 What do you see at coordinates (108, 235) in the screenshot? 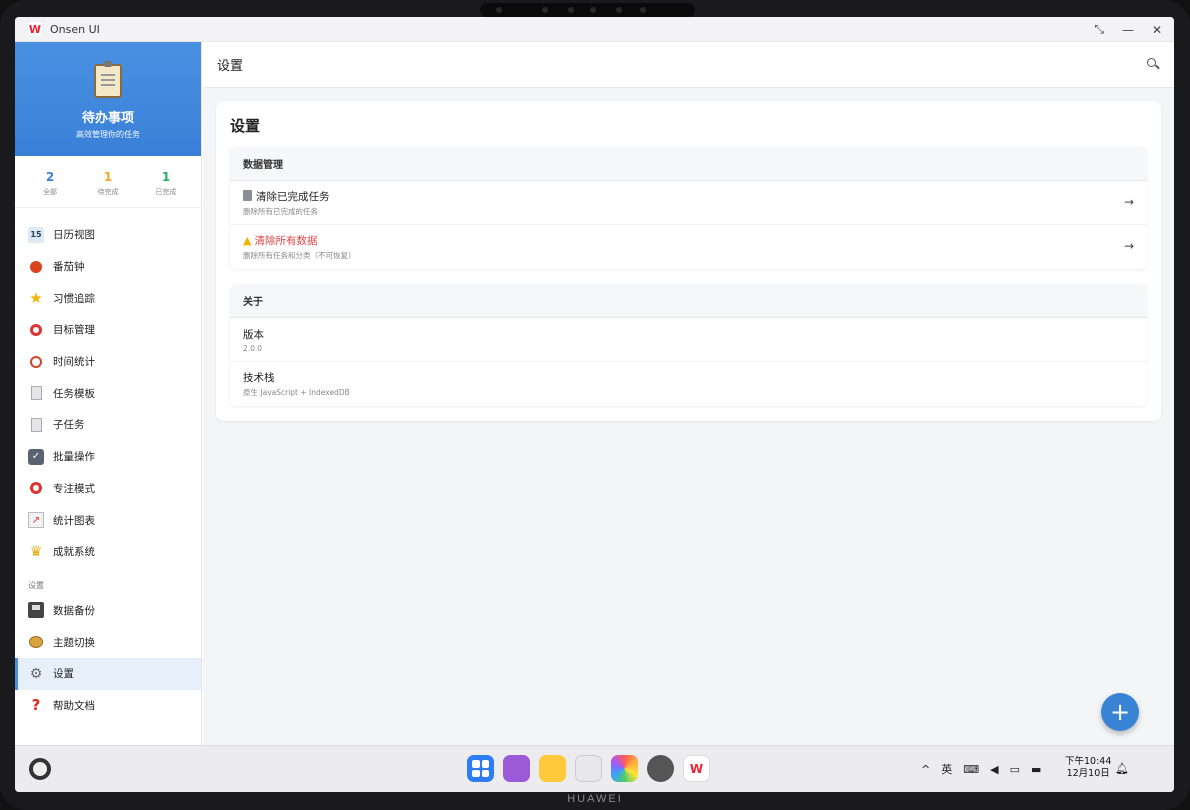
I see `sidebar-item-calendar: 15 日历视图` at bounding box center [108, 235].